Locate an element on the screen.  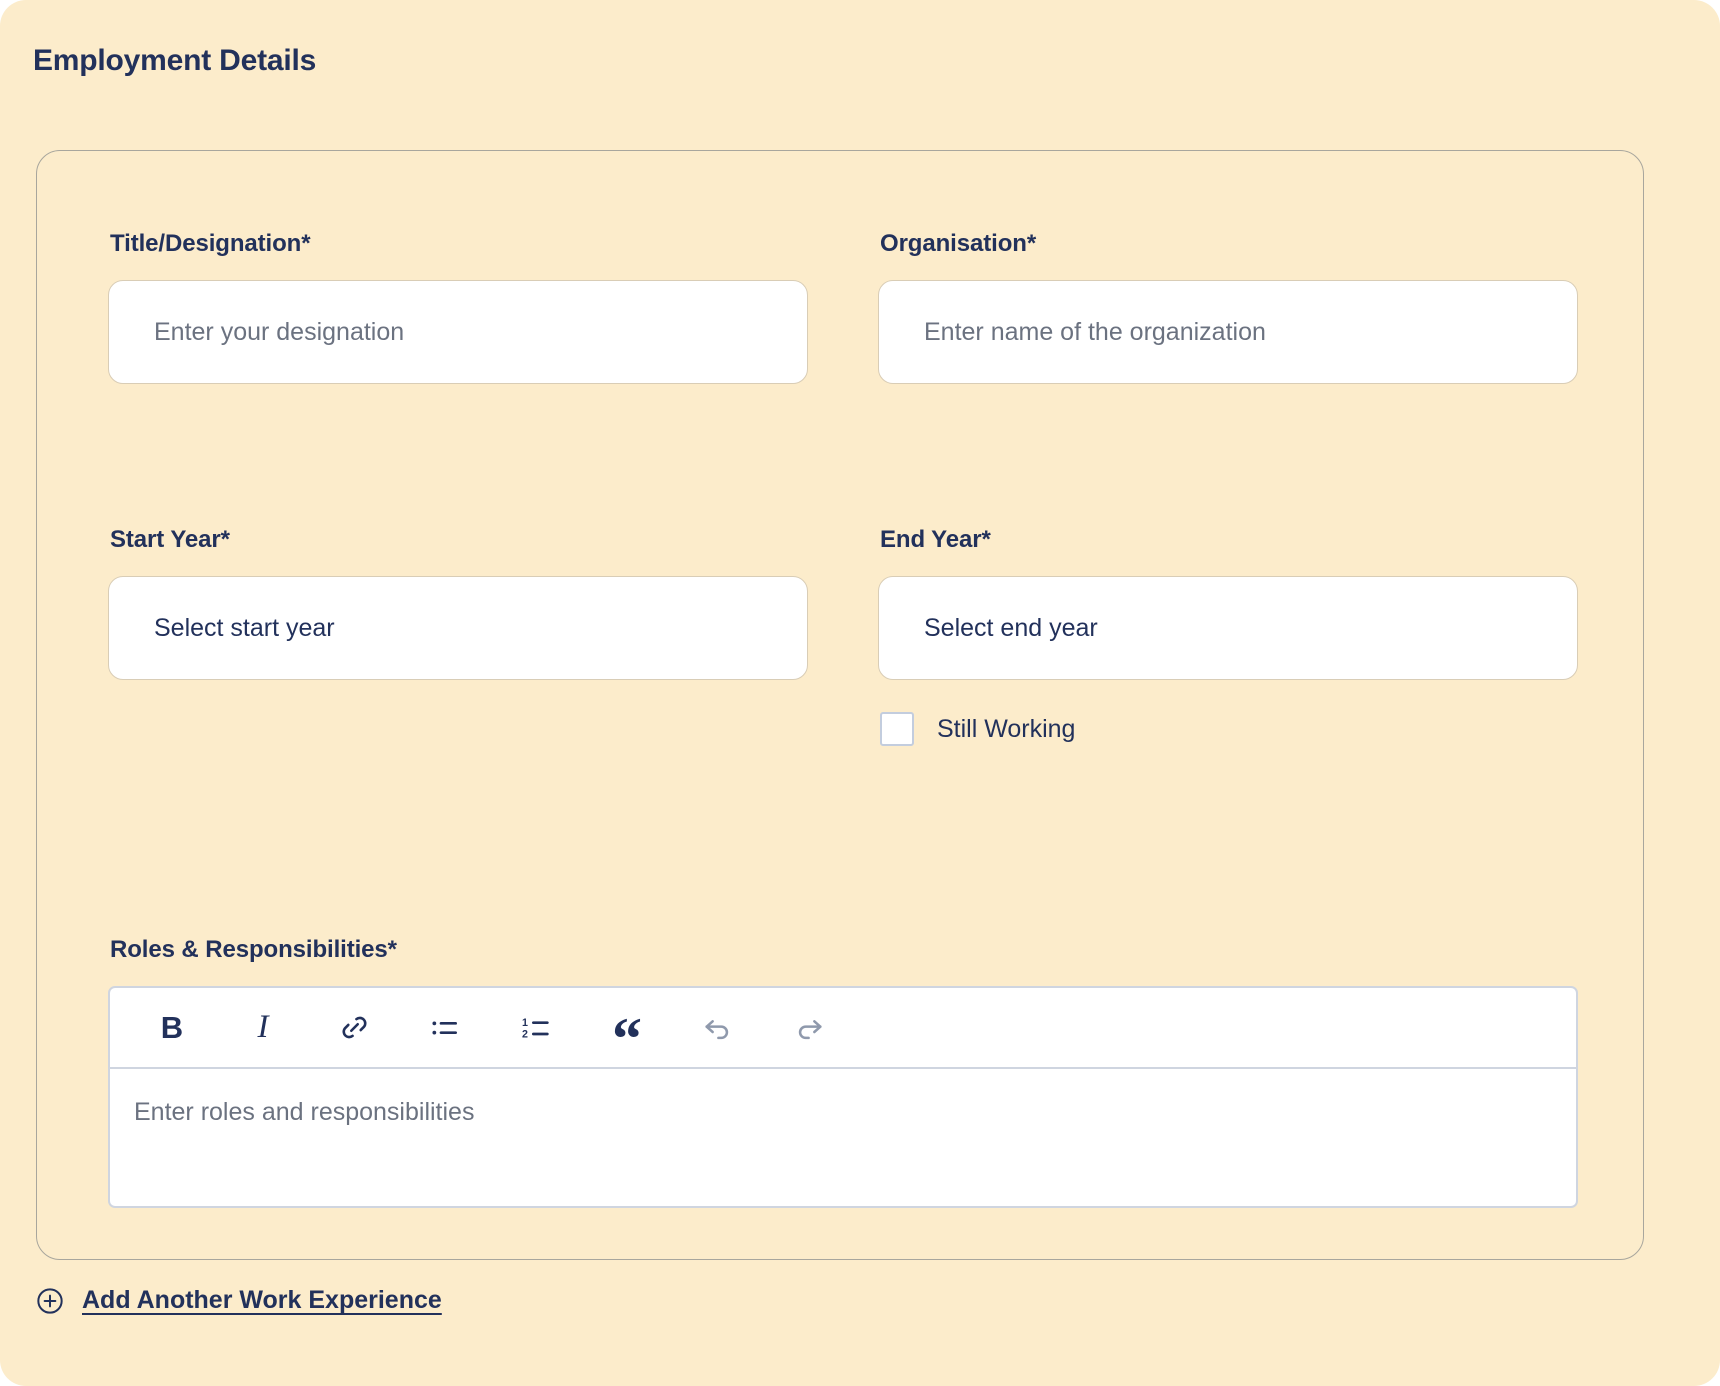
field-end-year: End Year* Select end year Still Working is located at coordinates (1228, 636).